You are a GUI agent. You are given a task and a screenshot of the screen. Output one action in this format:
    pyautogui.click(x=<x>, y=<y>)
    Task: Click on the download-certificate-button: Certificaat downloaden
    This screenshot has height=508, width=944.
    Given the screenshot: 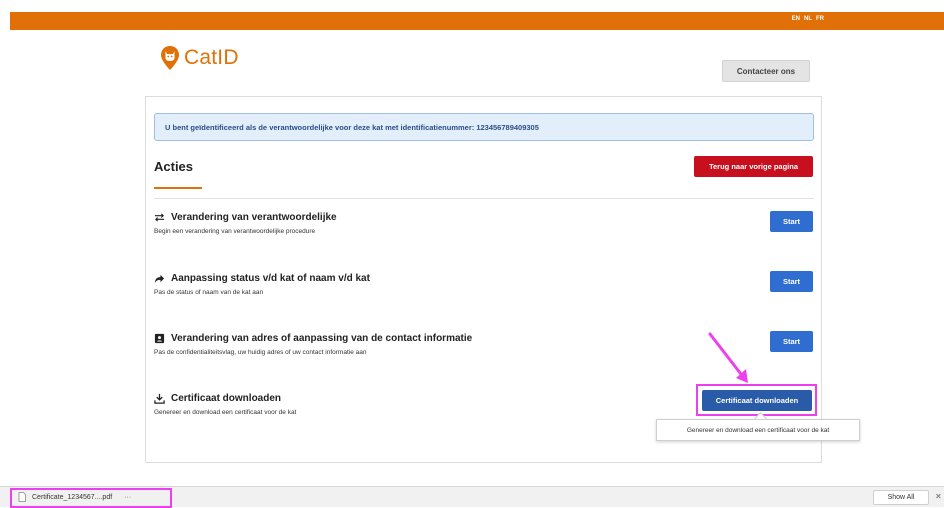 What is the action you would take?
    pyautogui.click(x=757, y=400)
    